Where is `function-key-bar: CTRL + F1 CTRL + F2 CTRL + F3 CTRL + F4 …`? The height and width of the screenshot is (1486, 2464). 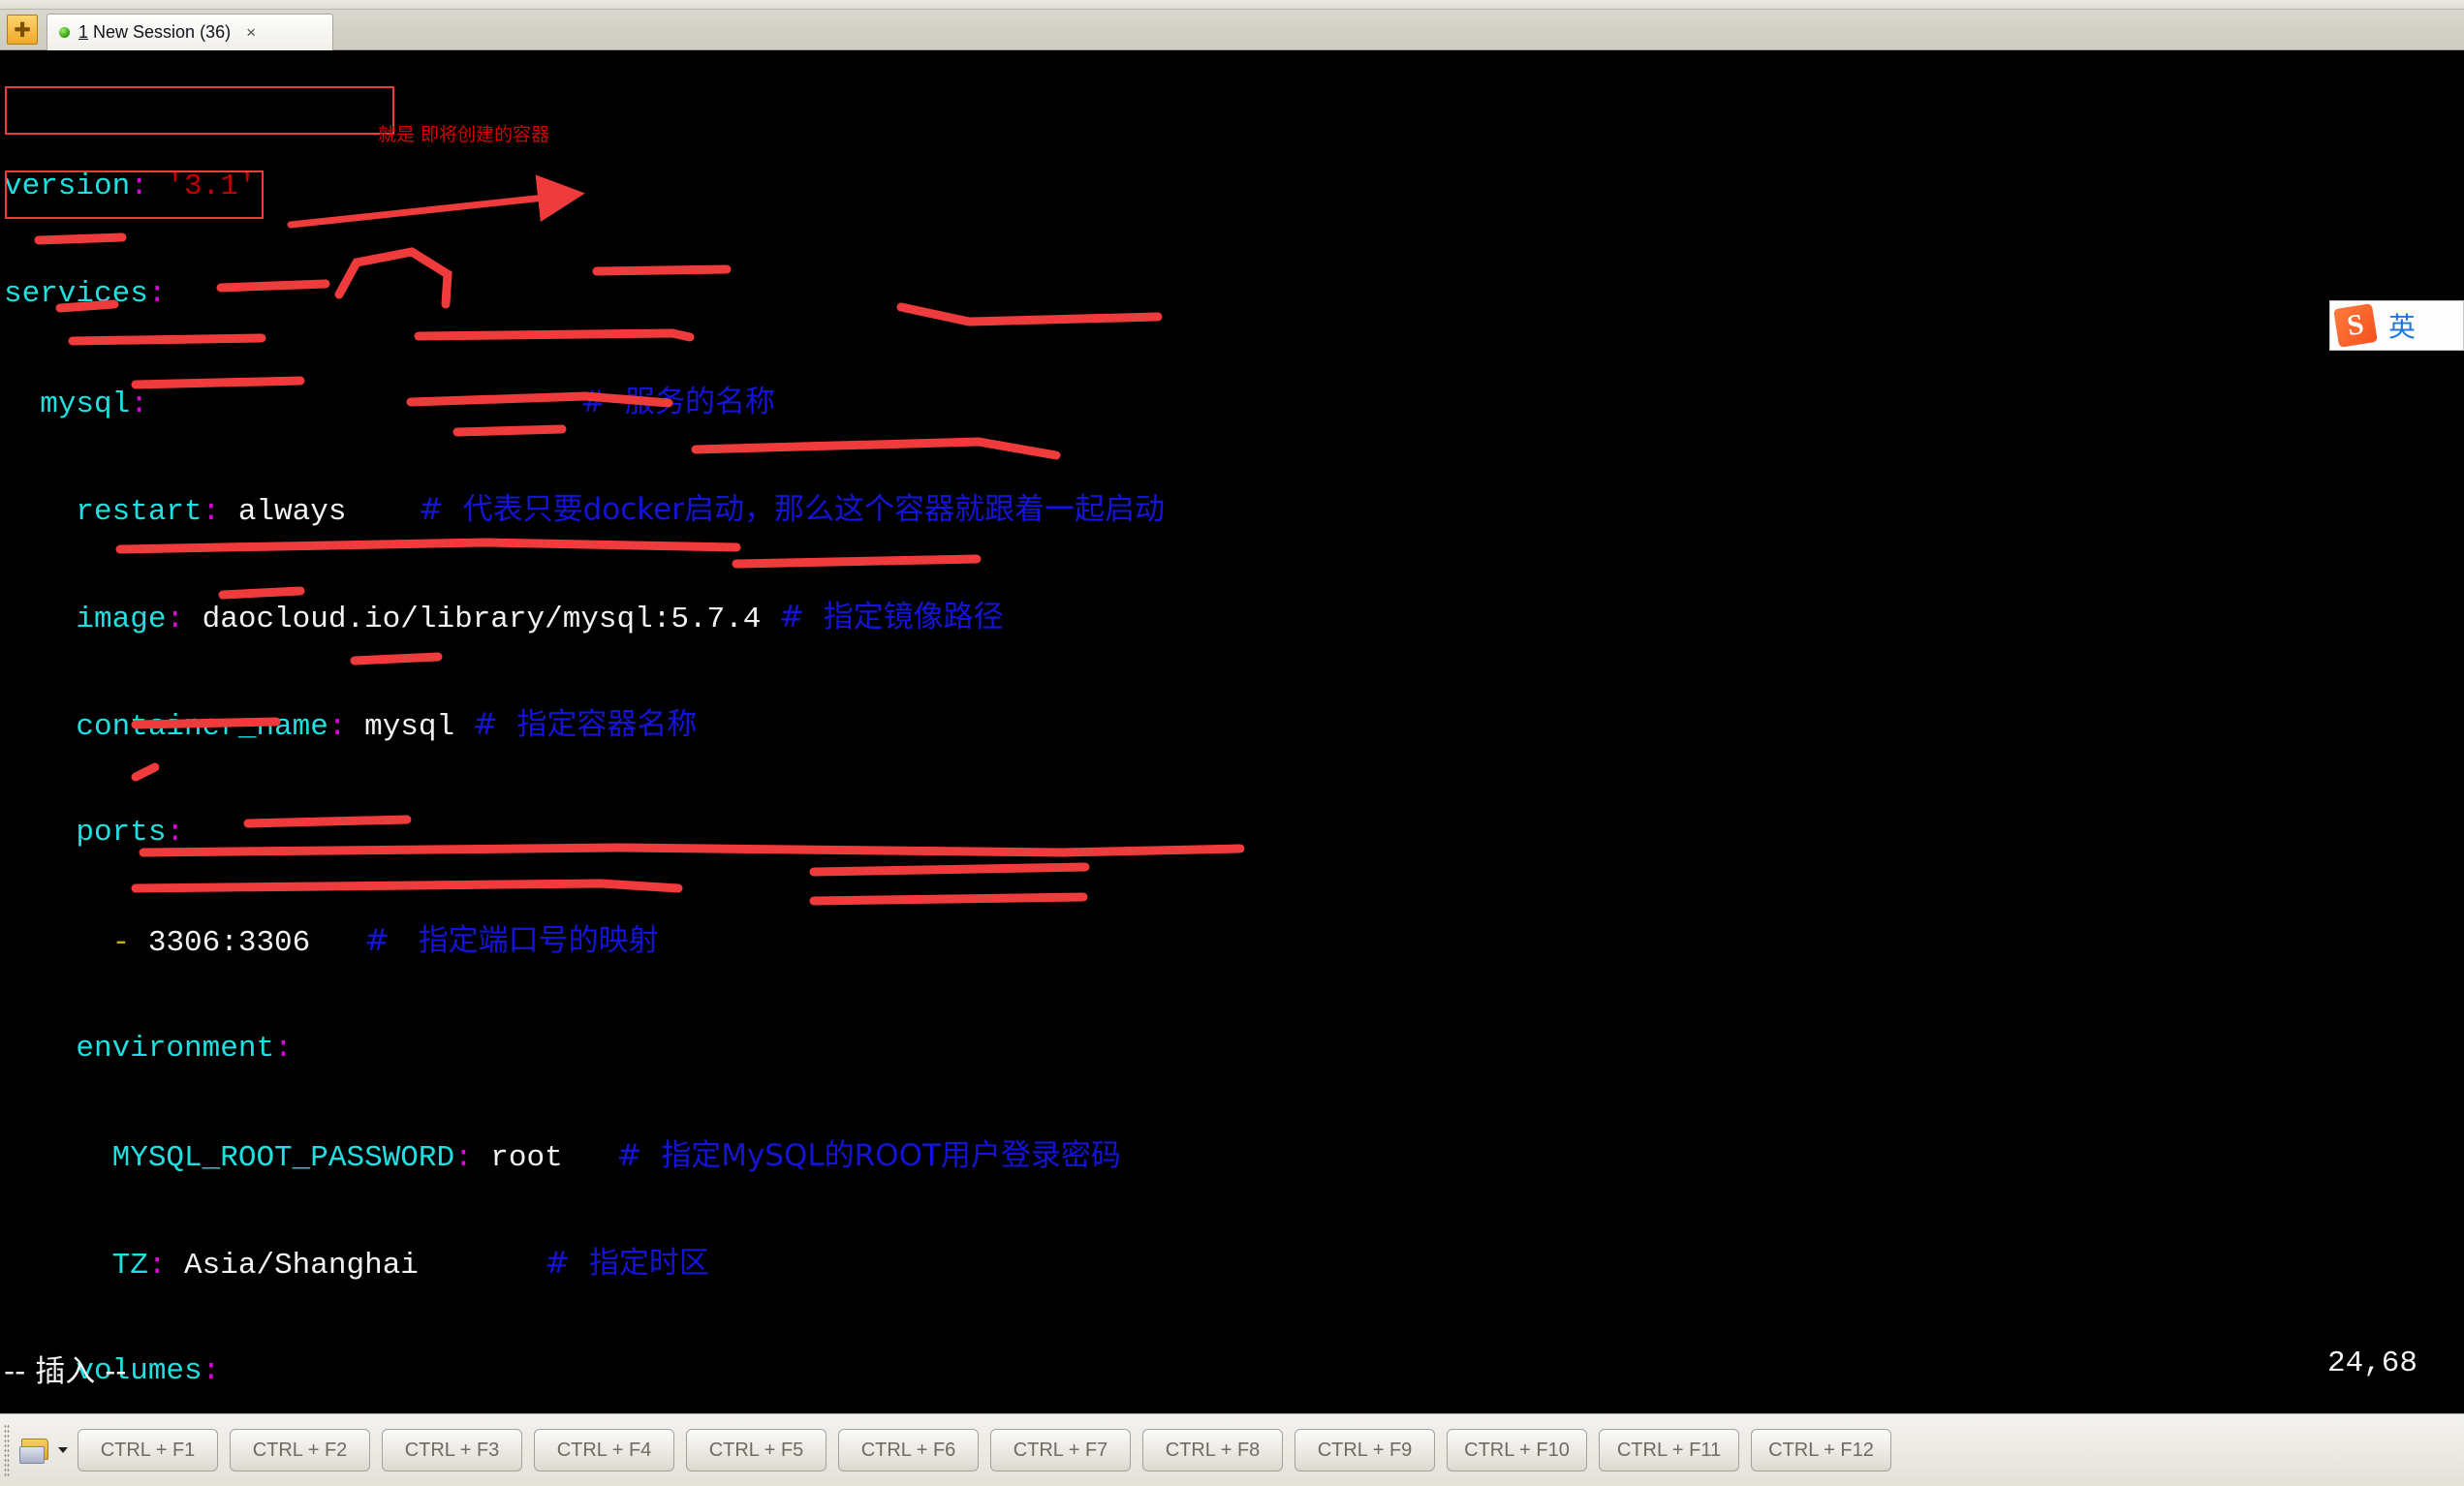 function-key-bar: CTRL + F1 CTRL + F2 CTRL + F3 CTRL + F4 … is located at coordinates (1232, 1450).